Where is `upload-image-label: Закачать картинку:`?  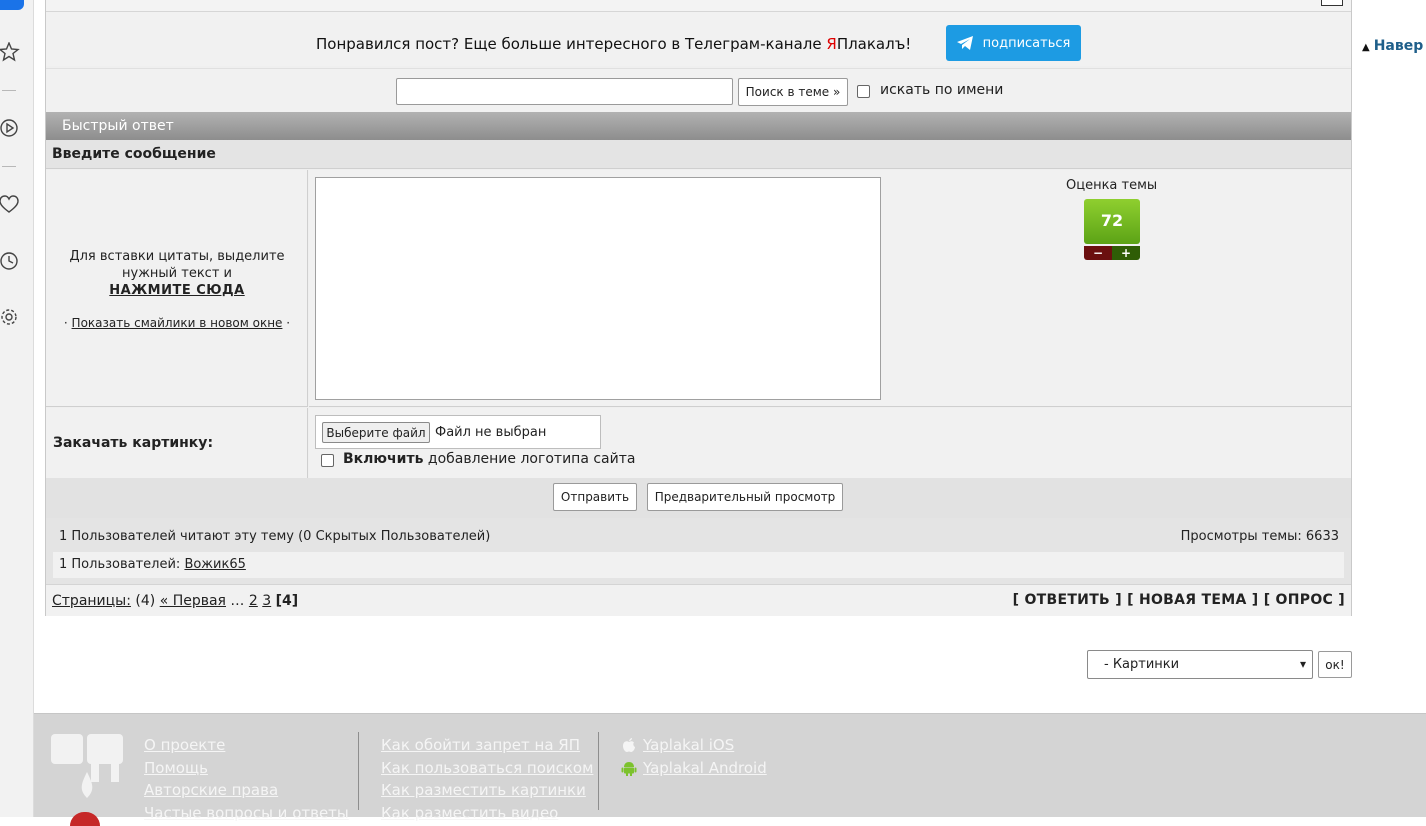 upload-image-label: Закачать картинку: is located at coordinates (177, 443).